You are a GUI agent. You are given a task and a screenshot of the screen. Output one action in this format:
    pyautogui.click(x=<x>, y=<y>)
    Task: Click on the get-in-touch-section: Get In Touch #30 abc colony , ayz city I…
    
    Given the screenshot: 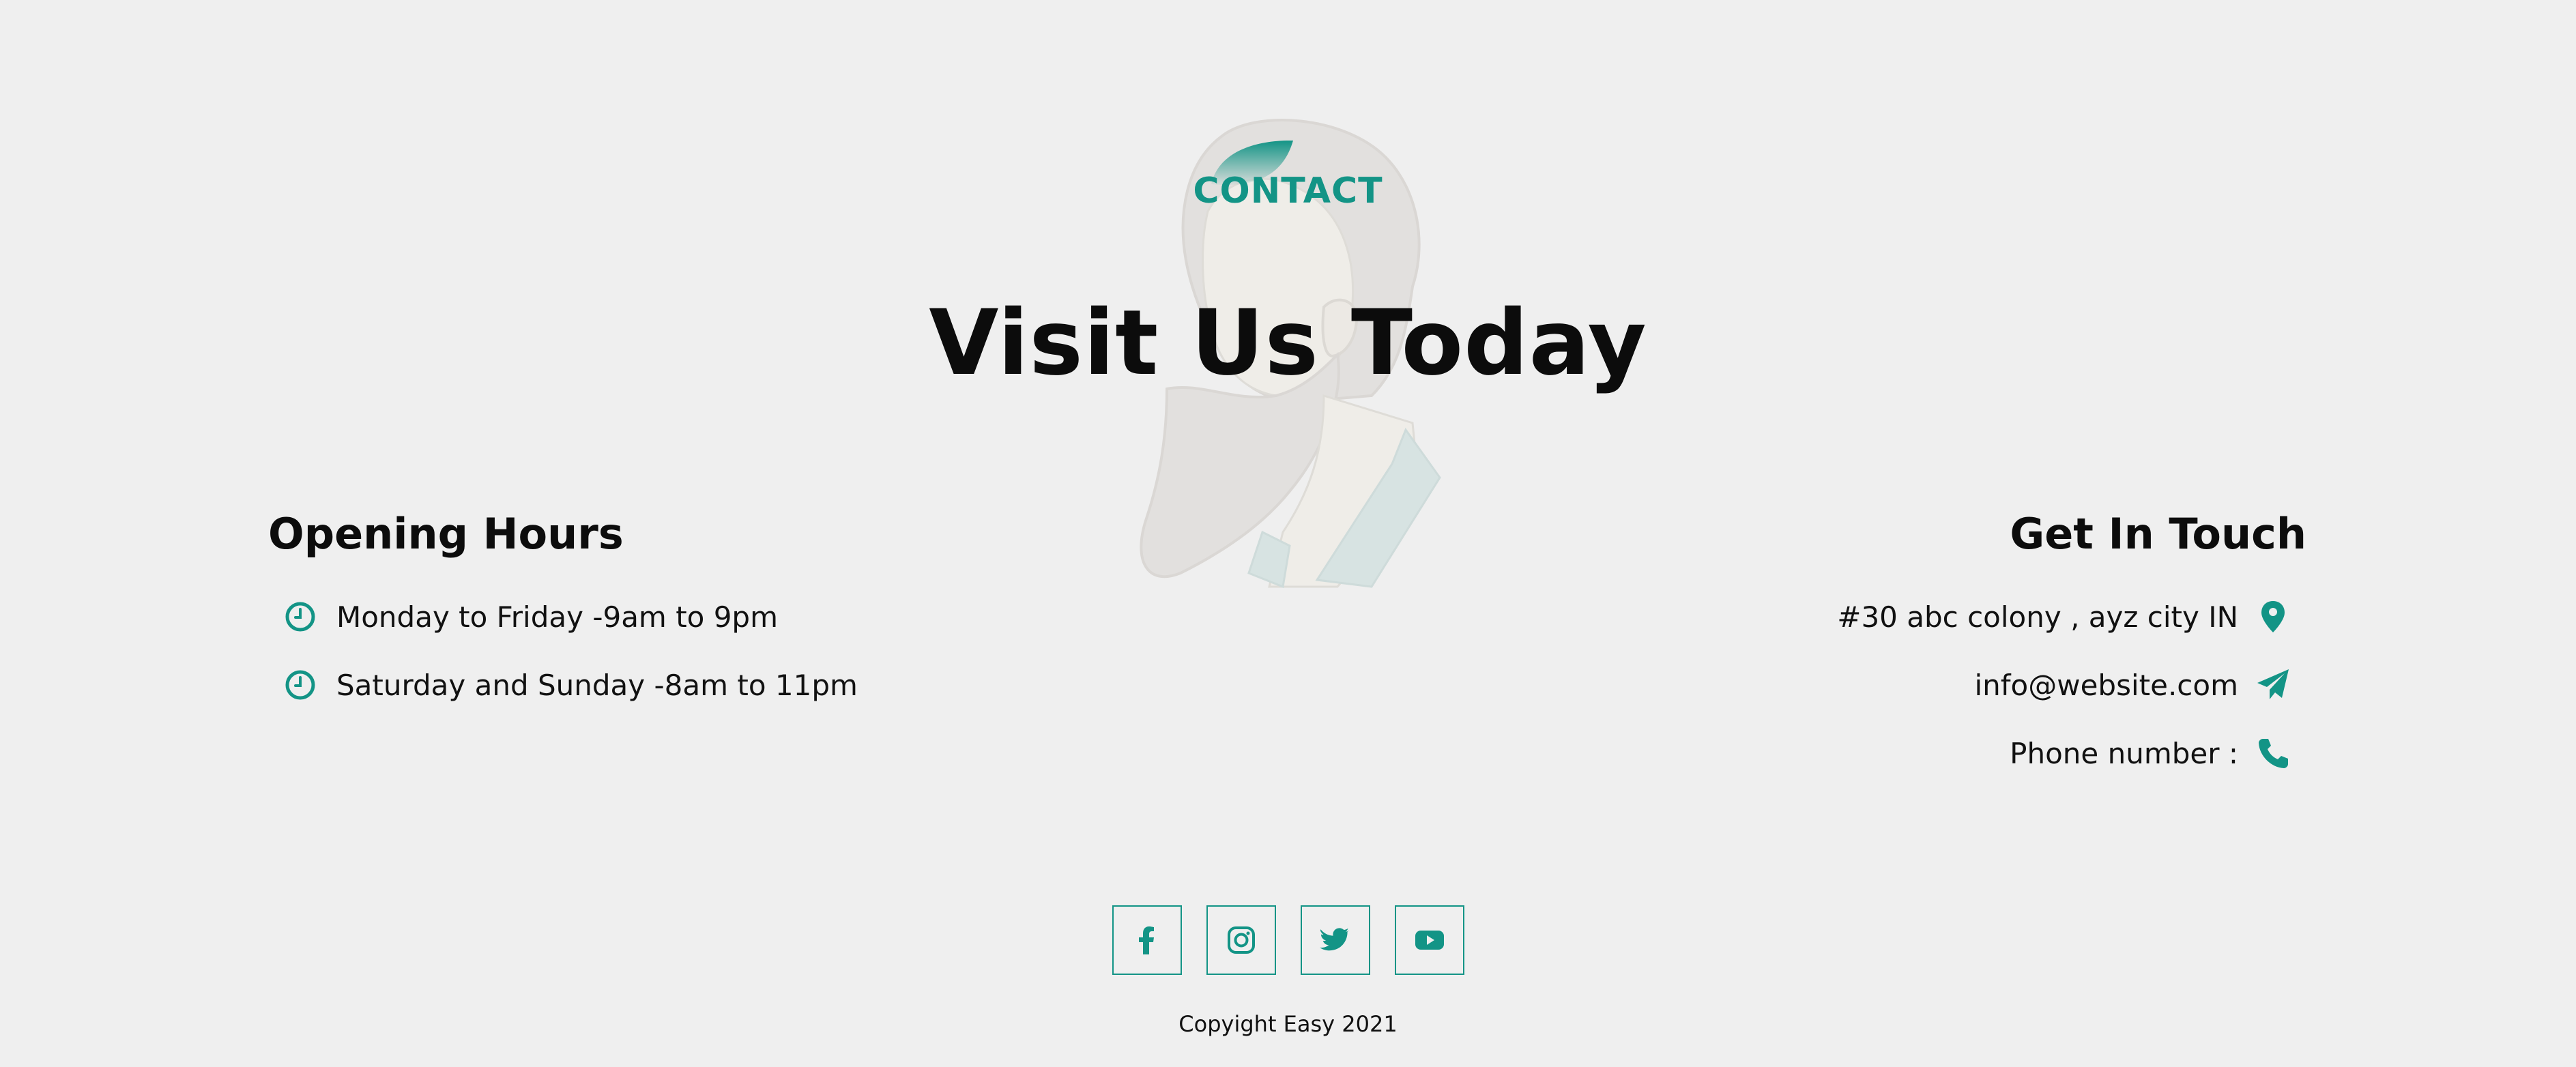 What is the action you would take?
    pyautogui.click(x=1931, y=646)
    